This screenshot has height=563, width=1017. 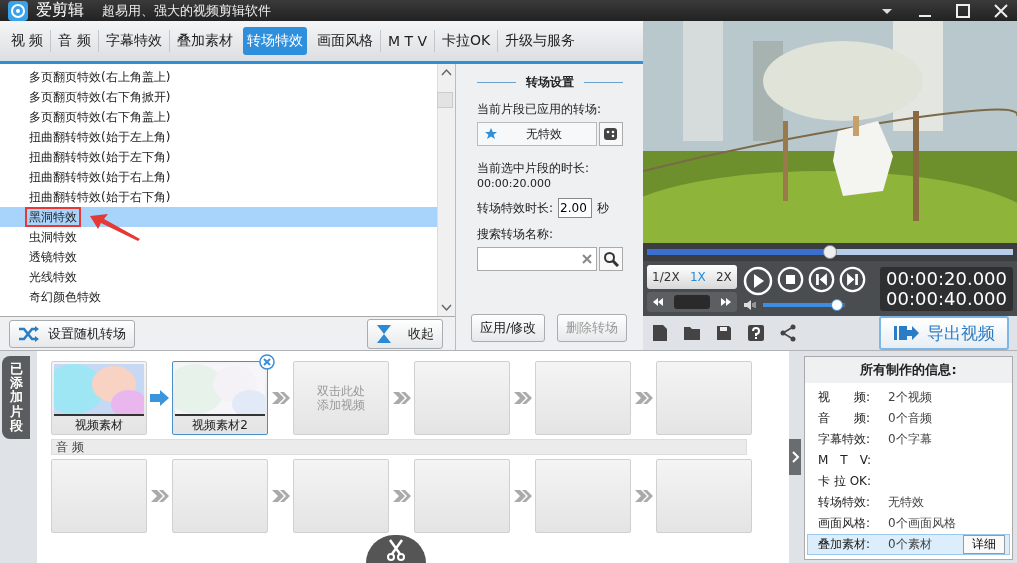 What do you see at coordinates (74, 41) in the screenshot?
I see `tab: 音 频` at bounding box center [74, 41].